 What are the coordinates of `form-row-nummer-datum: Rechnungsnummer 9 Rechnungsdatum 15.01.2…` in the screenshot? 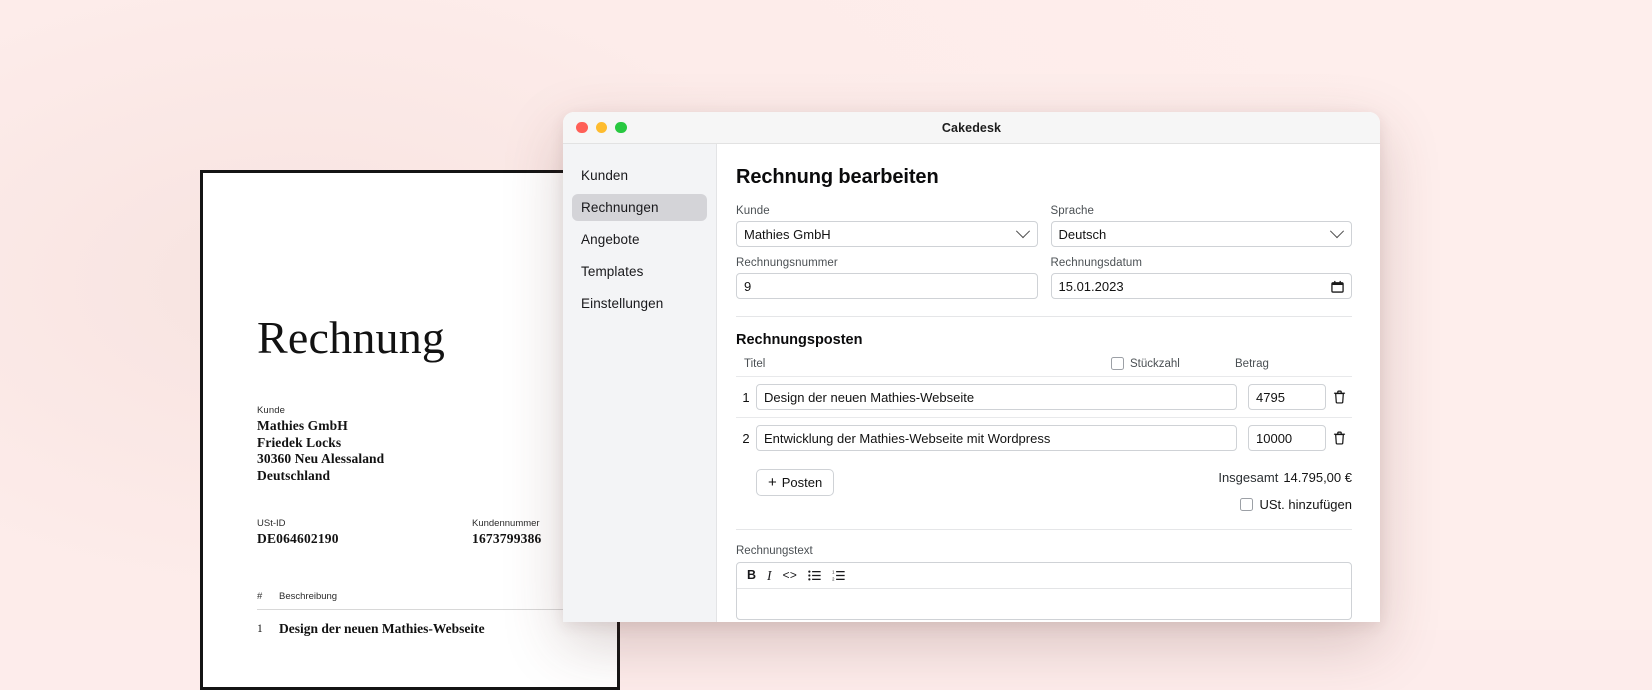 It's located at (1044, 278).